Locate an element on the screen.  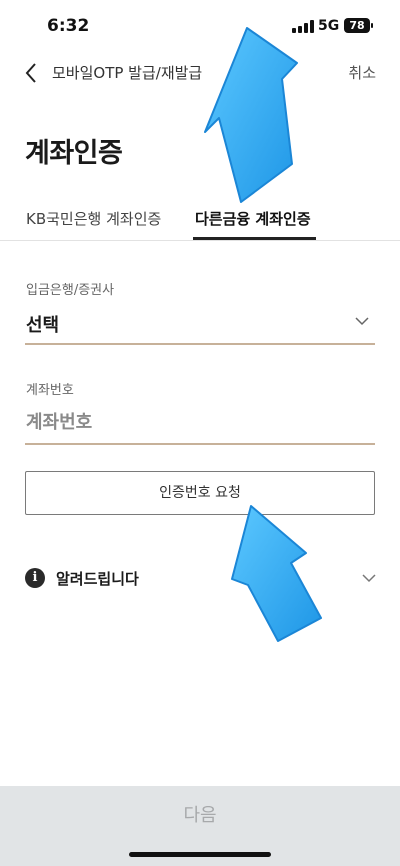
chevron-left-icon is located at coordinates (30, 73).